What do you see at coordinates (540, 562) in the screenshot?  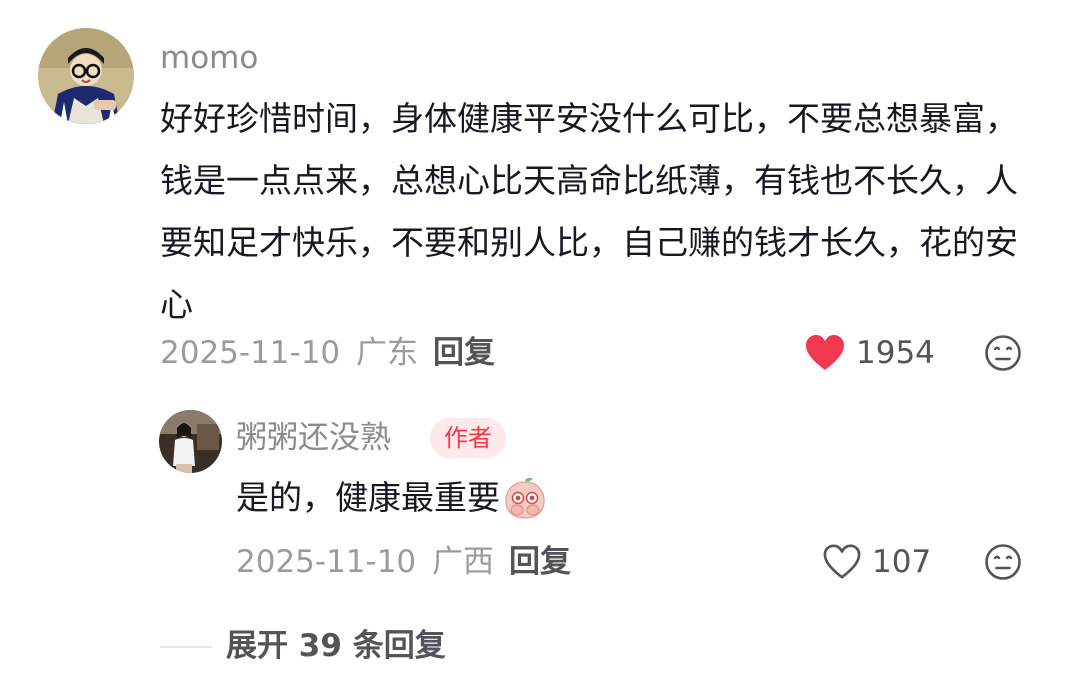 I see `reply-reply-button: 回复` at bounding box center [540, 562].